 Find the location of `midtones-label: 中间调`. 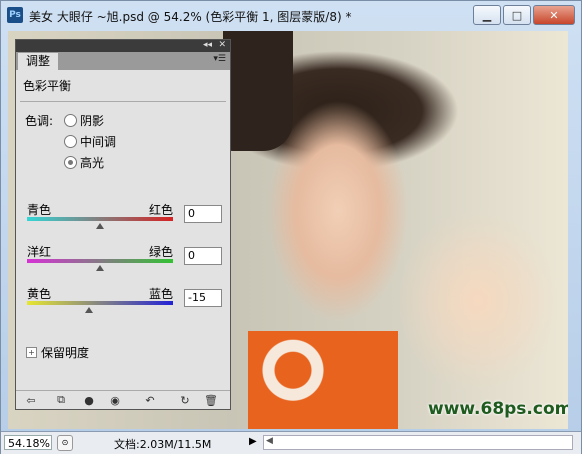

midtones-label: 中间调 is located at coordinates (98, 142).